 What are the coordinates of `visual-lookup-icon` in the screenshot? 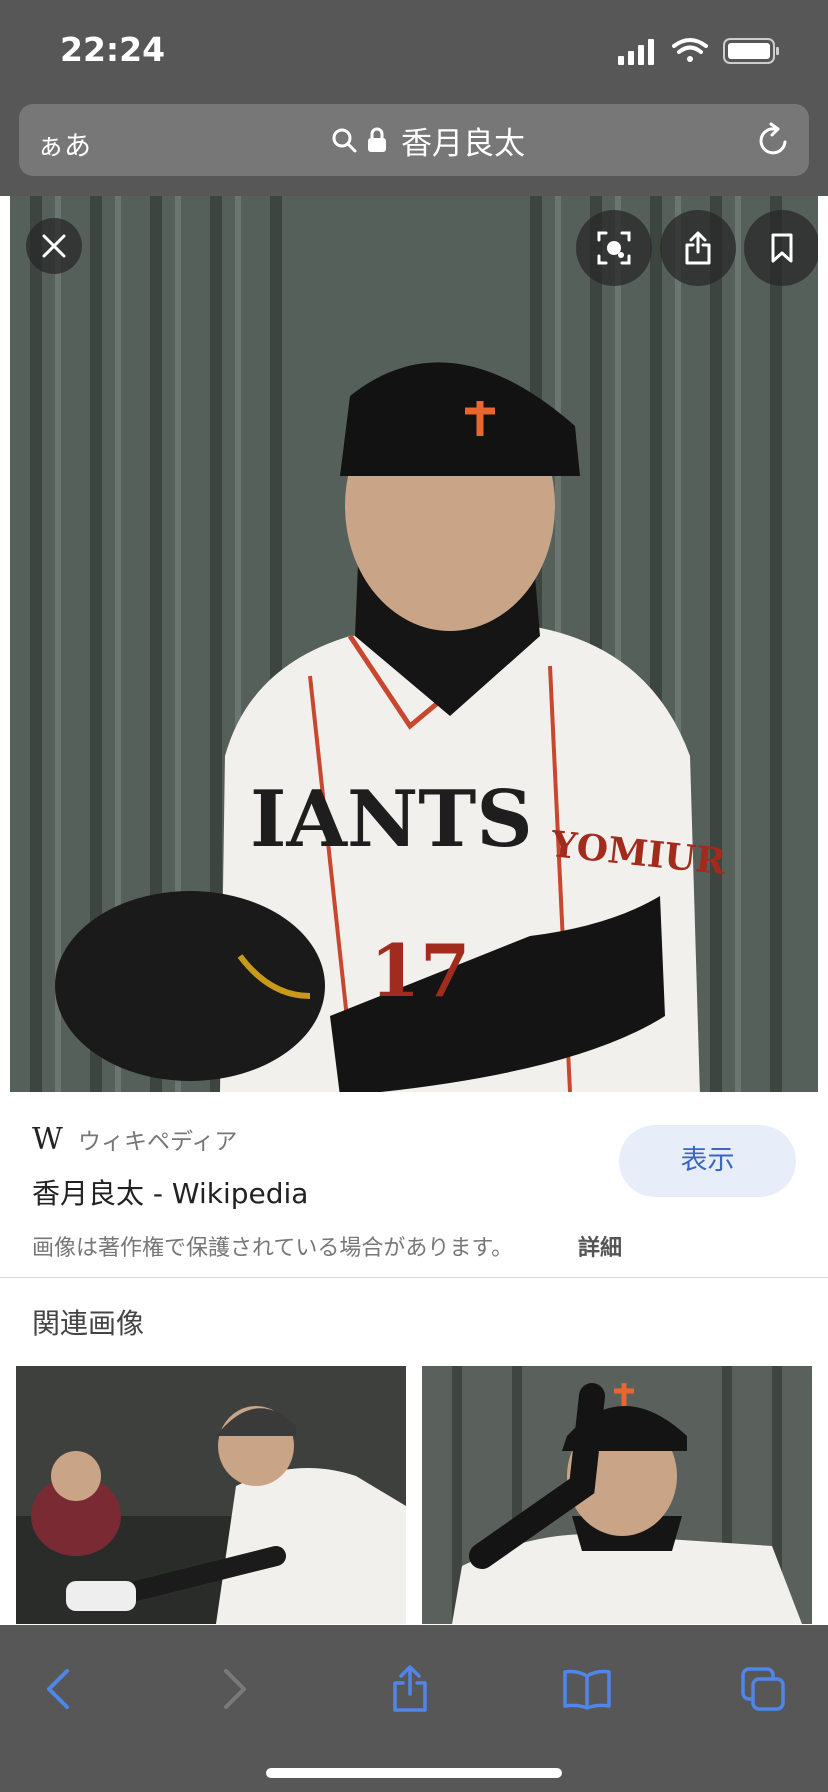 It's located at (614, 248).